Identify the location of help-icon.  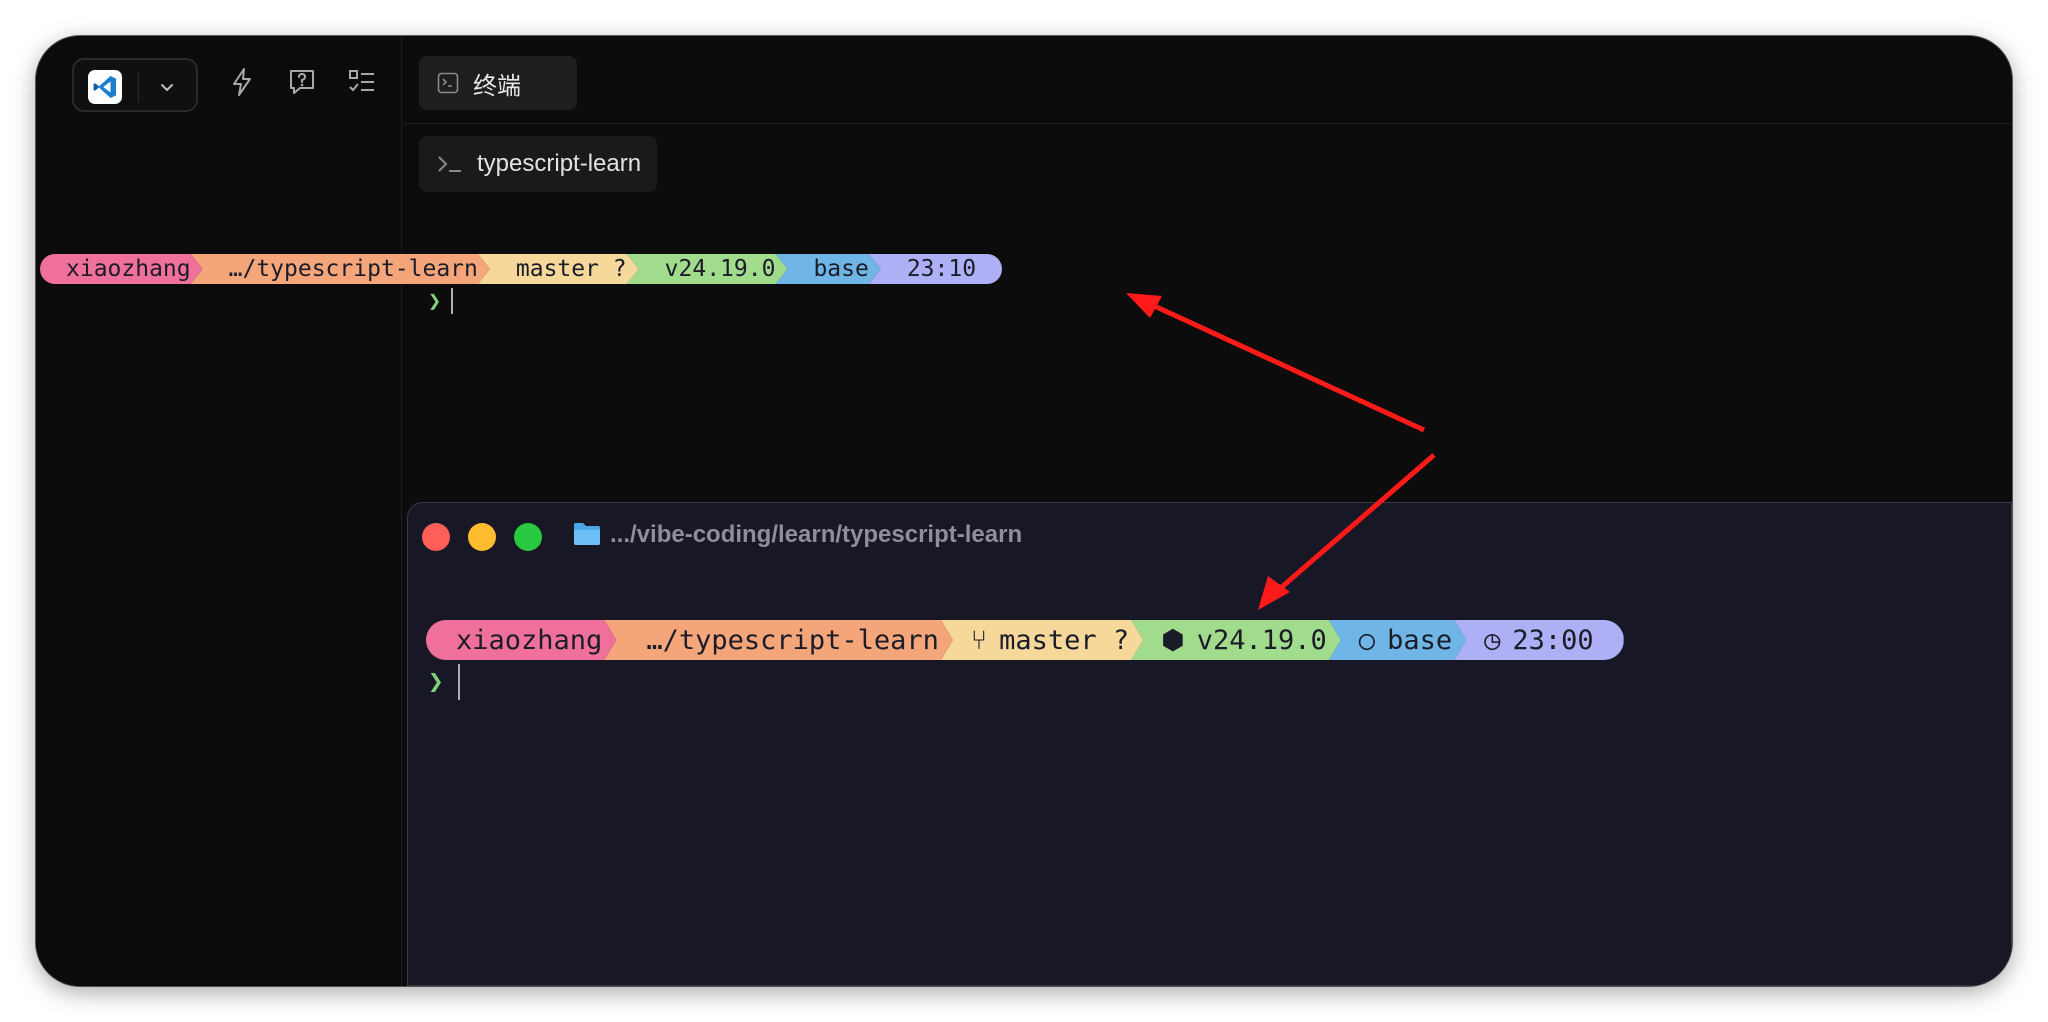
(302, 82).